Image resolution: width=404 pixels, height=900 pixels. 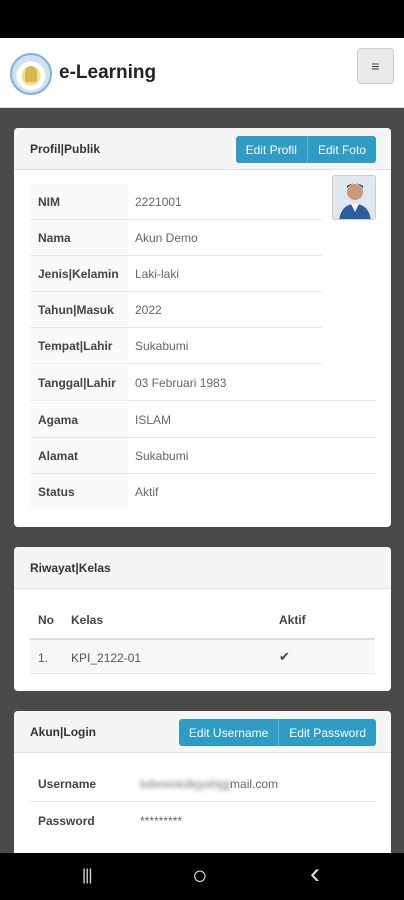 What do you see at coordinates (87, 620) in the screenshot?
I see `header-kelas: Kelas` at bounding box center [87, 620].